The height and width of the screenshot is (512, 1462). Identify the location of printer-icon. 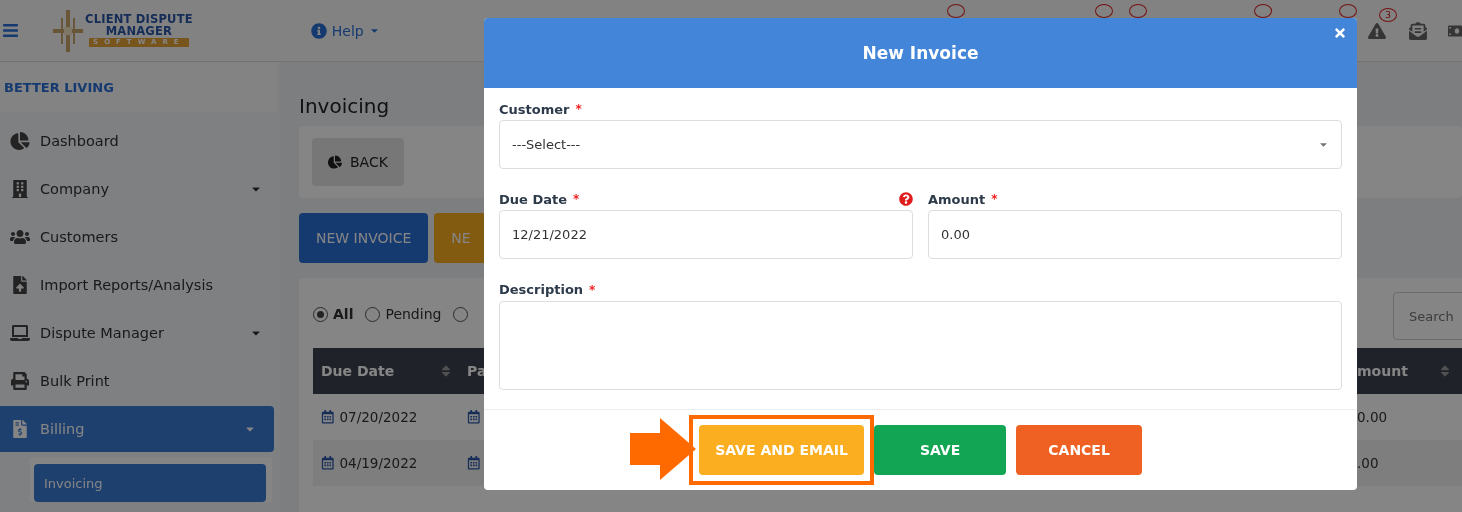
(20, 381).